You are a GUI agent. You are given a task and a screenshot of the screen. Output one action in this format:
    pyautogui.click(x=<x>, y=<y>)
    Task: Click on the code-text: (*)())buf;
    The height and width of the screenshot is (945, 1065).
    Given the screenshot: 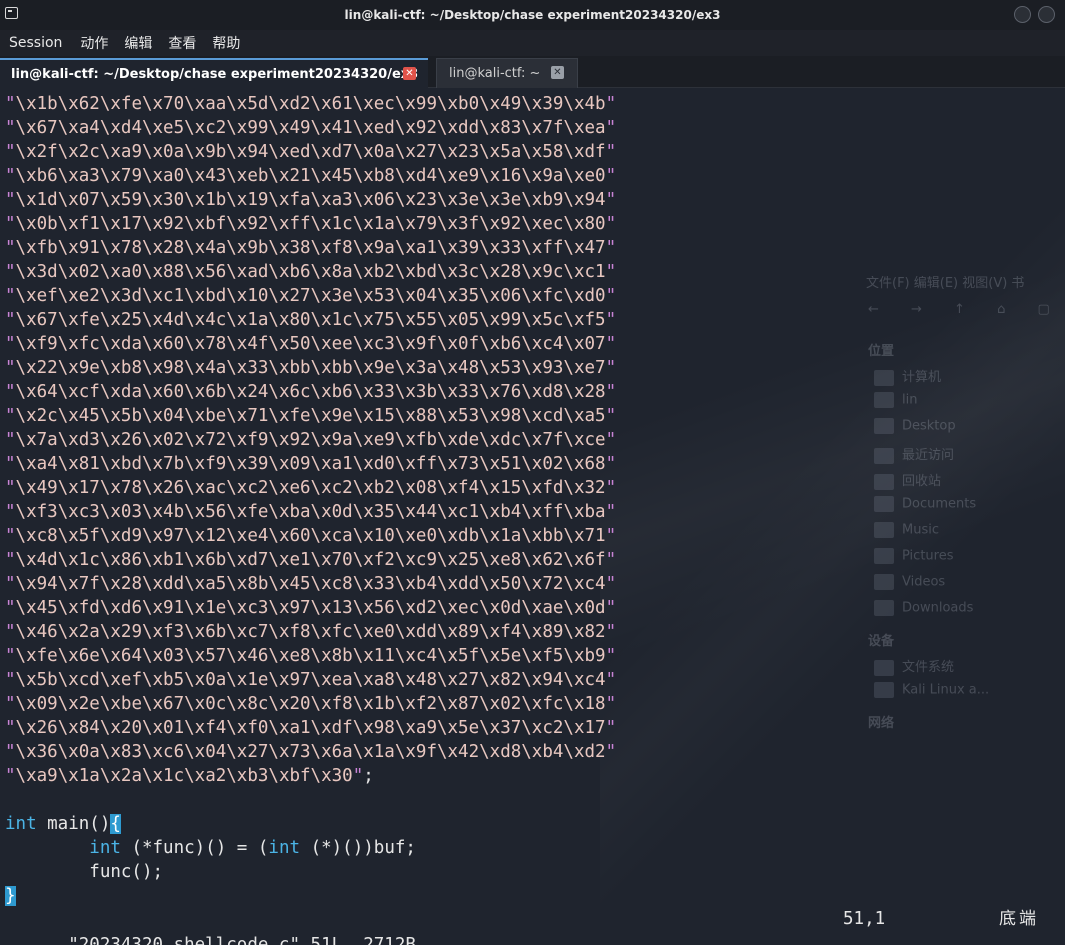 What is the action you would take?
    pyautogui.click(x=358, y=848)
    